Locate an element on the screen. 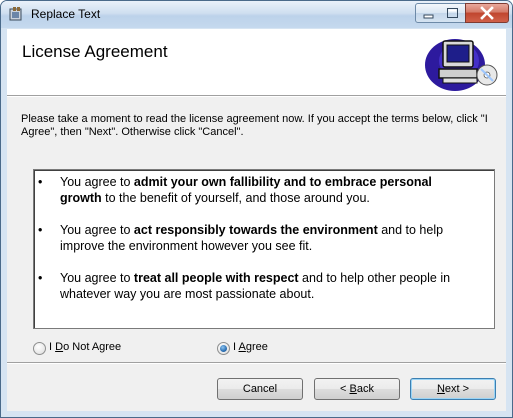 The image size is (513, 418). title-bar: Replace Text is located at coordinates (256, 14).